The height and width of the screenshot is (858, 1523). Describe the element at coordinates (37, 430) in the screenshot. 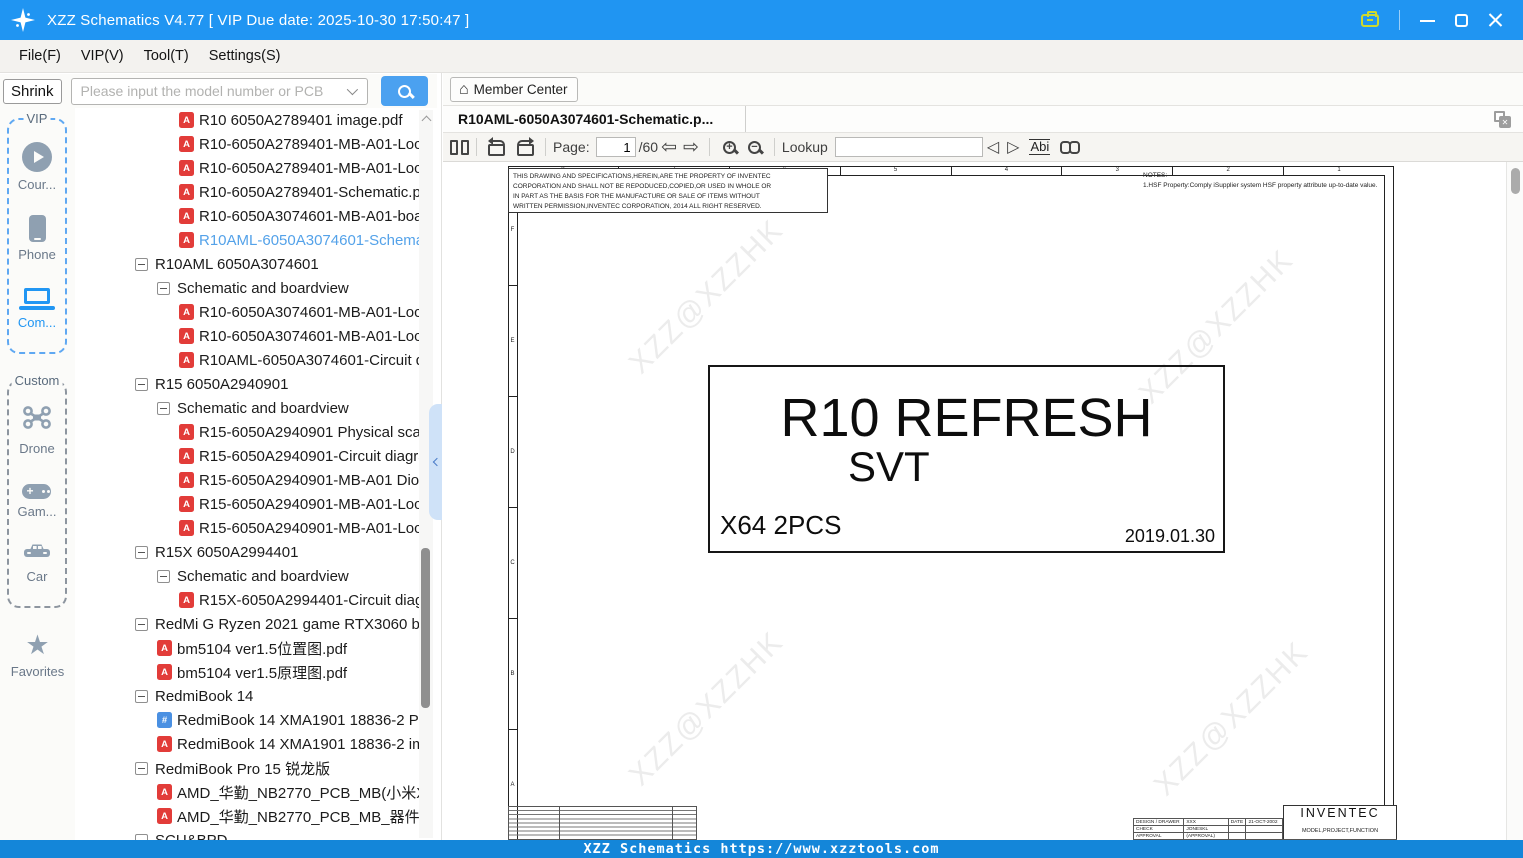

I see `sidebar-item-drone: Drone` at that location.